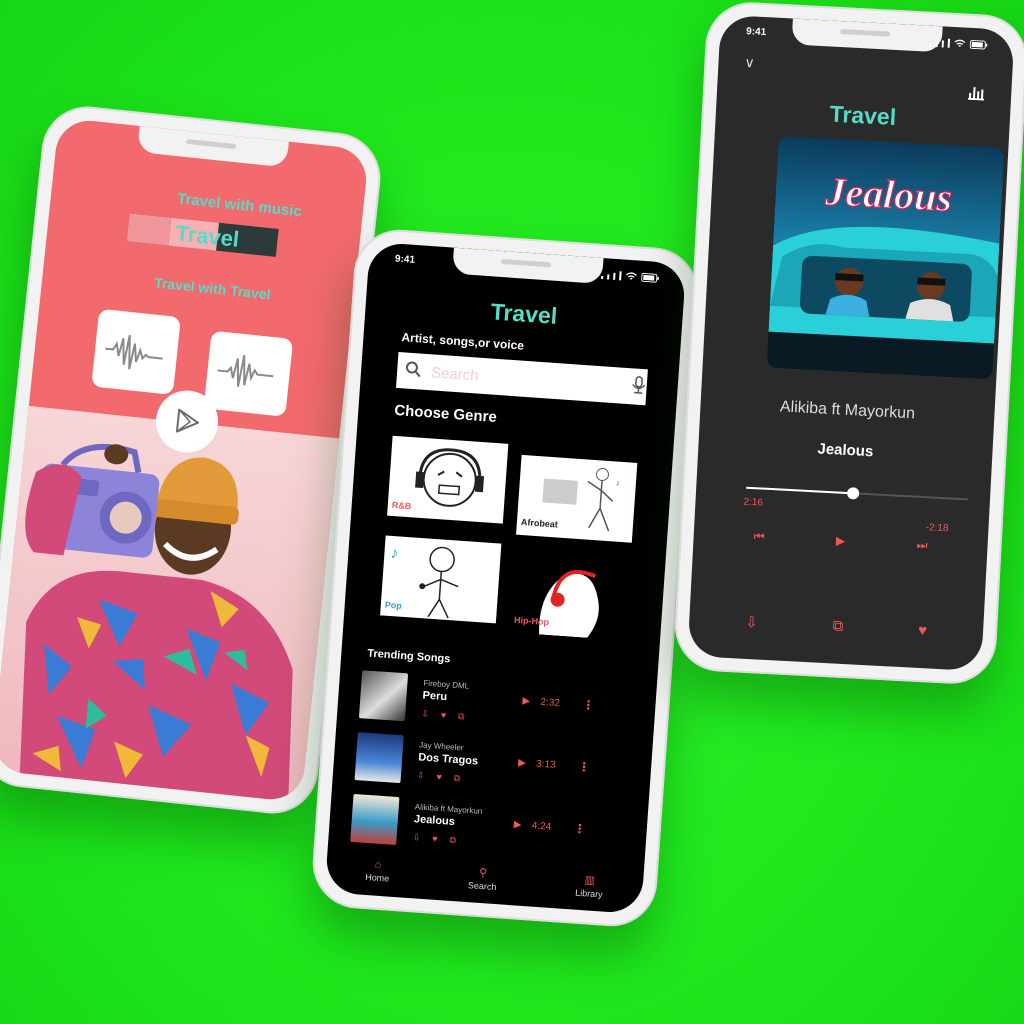 The image size is (1024, 1024). What do you see at coordinates (753, 502) in the screenshot?
I see `elapsed-time: 2:16` at bounding box center [753, 502].